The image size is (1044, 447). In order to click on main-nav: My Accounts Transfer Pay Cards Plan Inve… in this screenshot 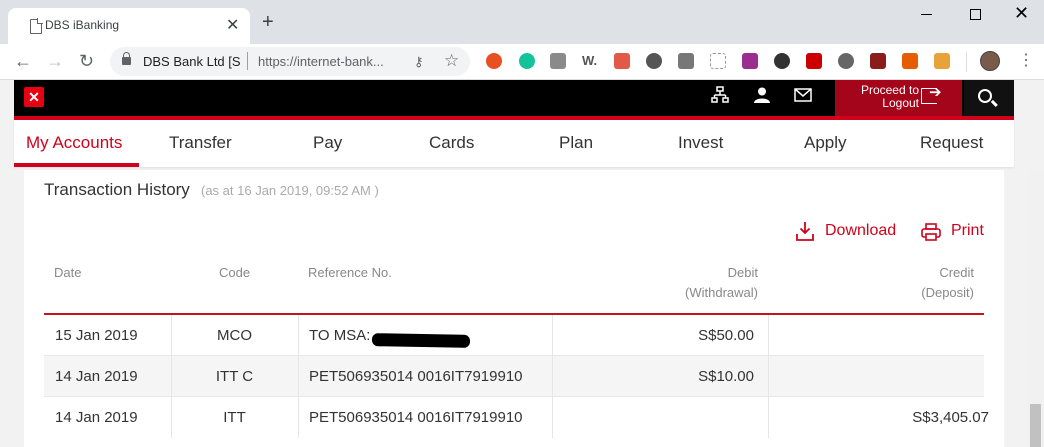, I will do `click(514, 143)`.